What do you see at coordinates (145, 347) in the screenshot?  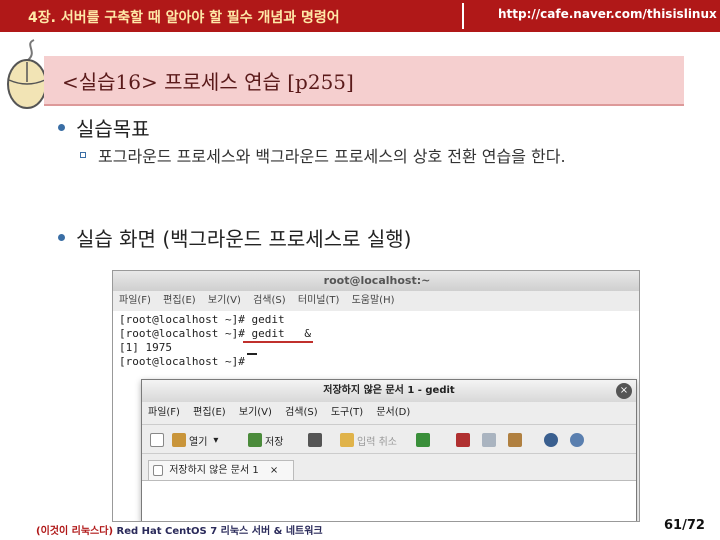 I see `terminal-line: [1] 1975` at bounding box center [145, 347].